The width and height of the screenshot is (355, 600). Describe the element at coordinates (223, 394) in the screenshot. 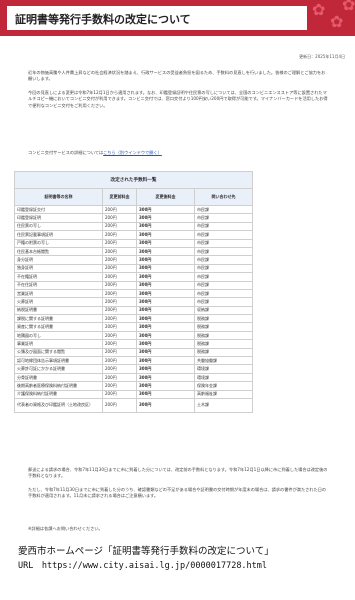

I see `row-contact: 高齢福祉課` at that location.